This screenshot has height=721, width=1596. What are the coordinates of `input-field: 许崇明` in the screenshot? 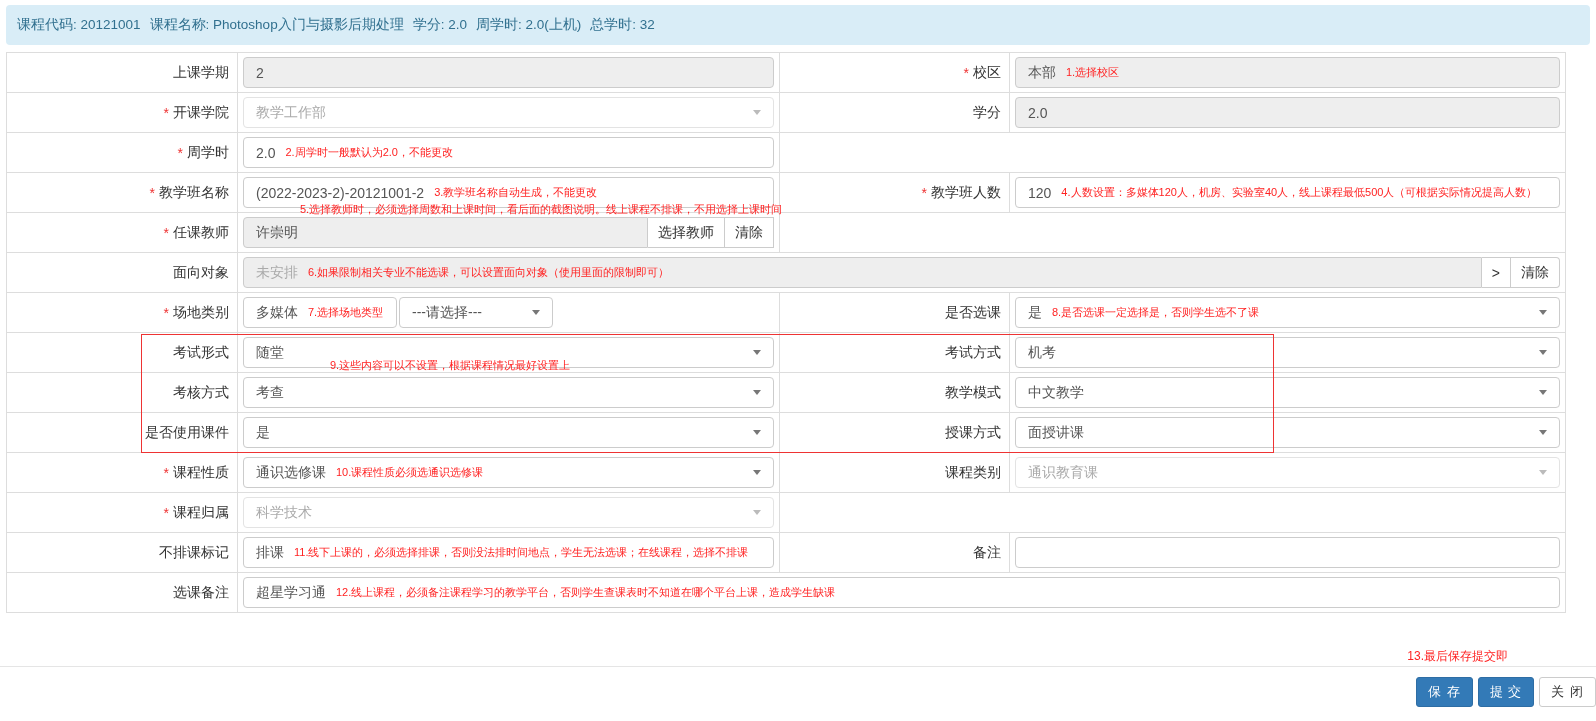 It's located at (445, 232).